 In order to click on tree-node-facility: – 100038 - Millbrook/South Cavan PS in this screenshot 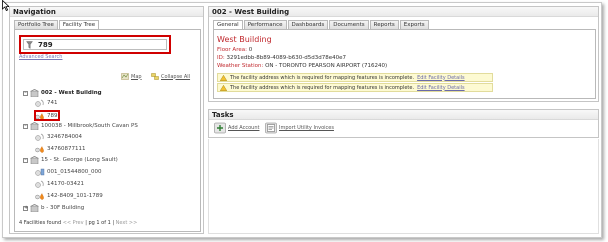, I will do `click(80, 126)`.